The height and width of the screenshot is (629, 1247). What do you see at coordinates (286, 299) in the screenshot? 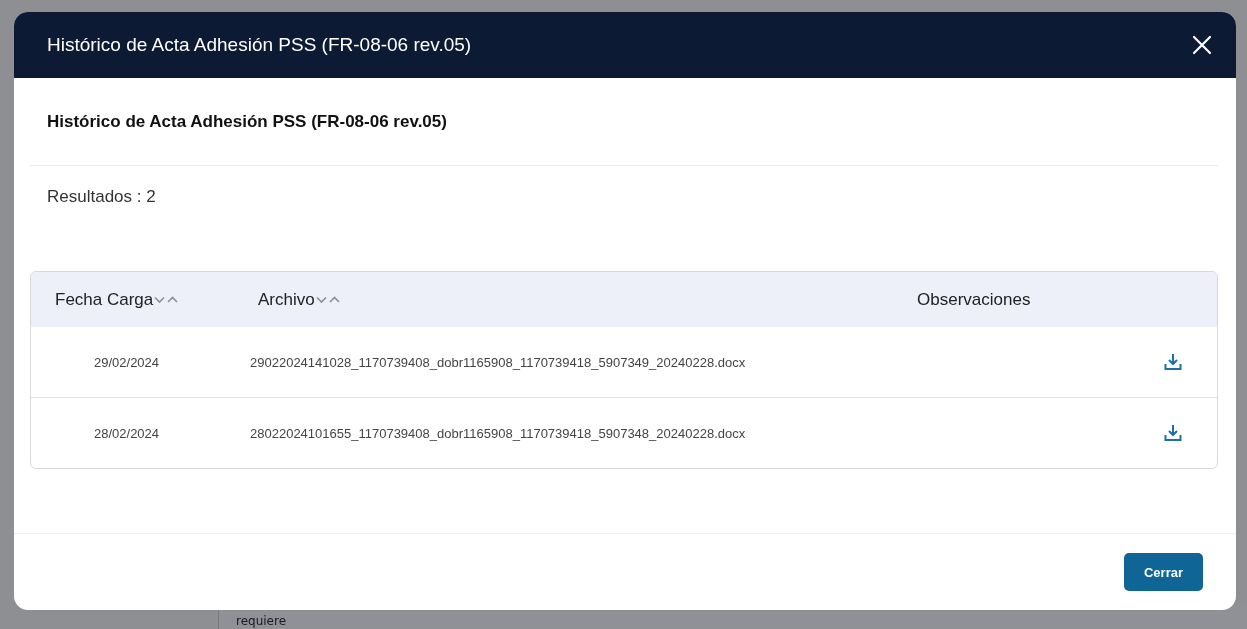
I see `column-header: Archivo` at bounding box center [286, 299].